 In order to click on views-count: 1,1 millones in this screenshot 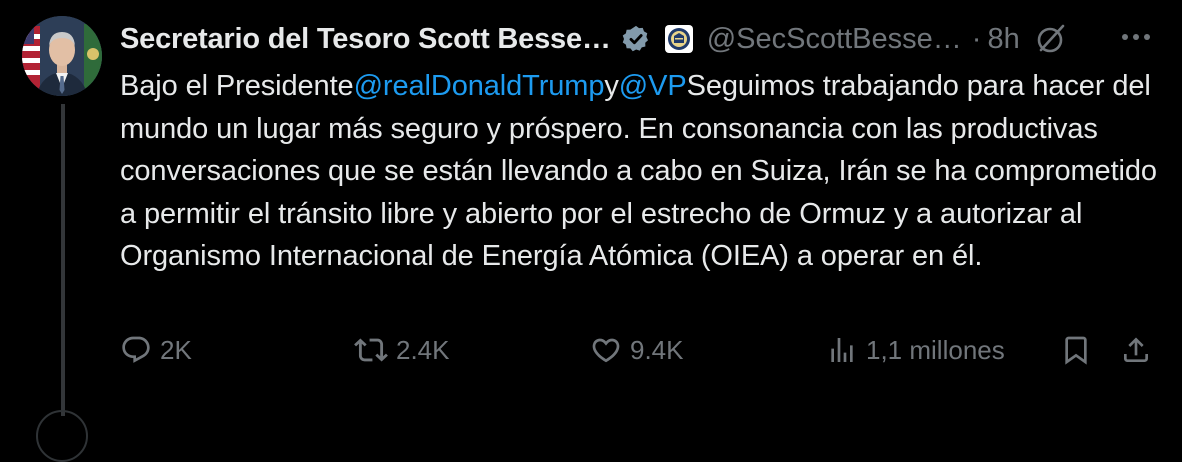, I will do `click(935, 349)`.